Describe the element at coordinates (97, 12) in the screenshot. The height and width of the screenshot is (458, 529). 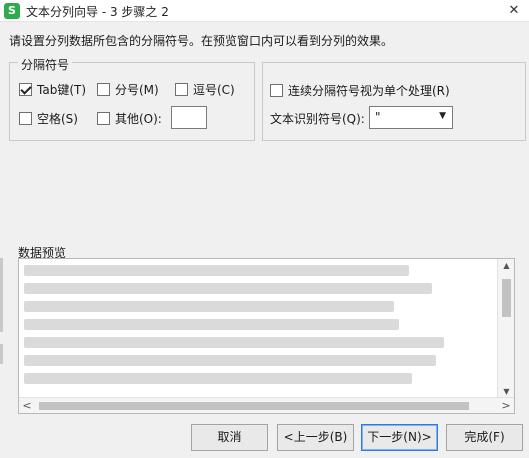
I see `window-title: 文本分列向导 - 3 步骤之 2` at that location.